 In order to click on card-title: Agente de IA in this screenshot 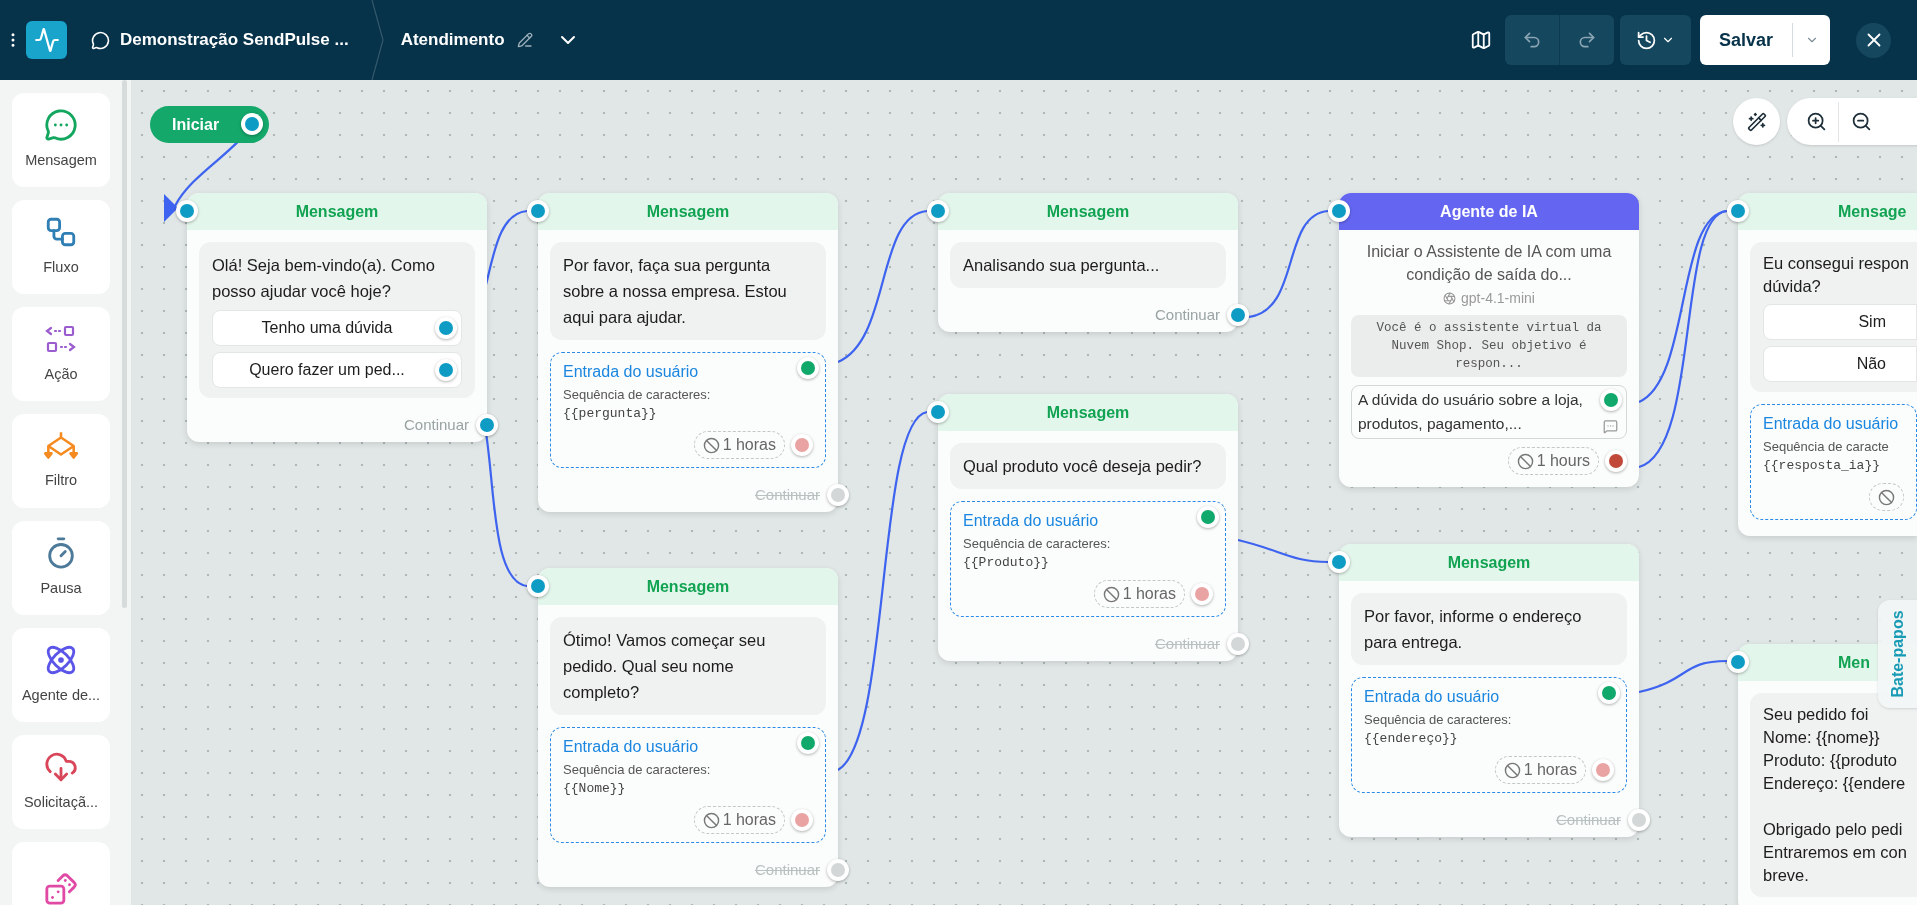, I will do `click(1489, 211)`.